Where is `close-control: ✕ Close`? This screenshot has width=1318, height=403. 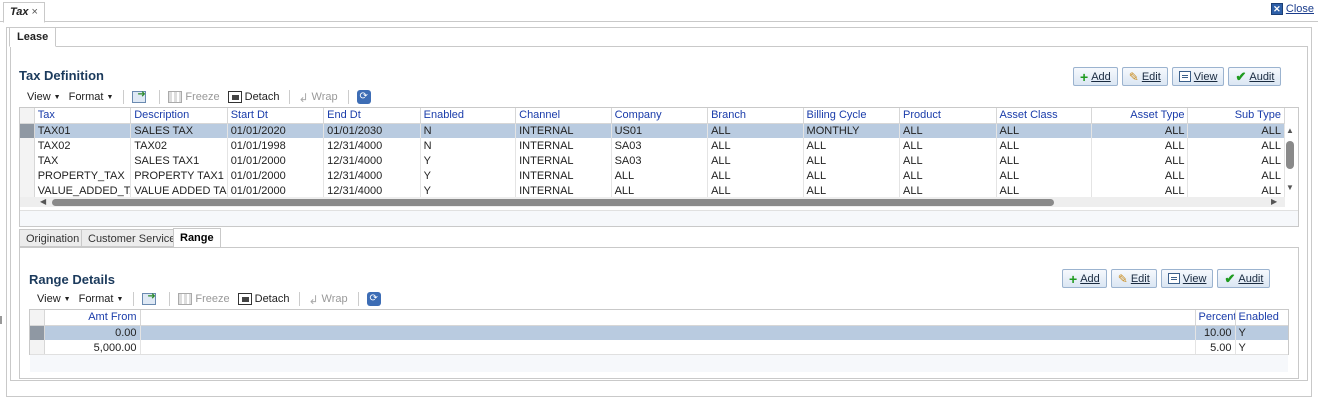
close-control: ✕ Close is located at coordinates (1292, 9).